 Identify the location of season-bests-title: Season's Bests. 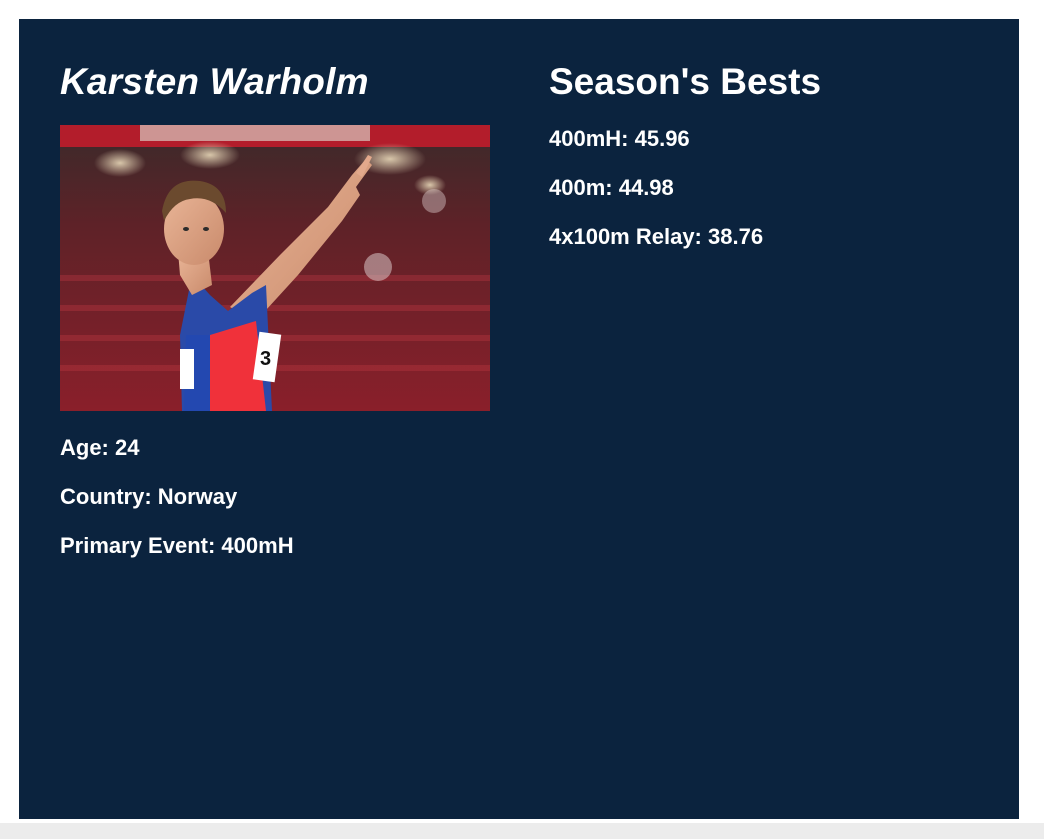
(685, 81).